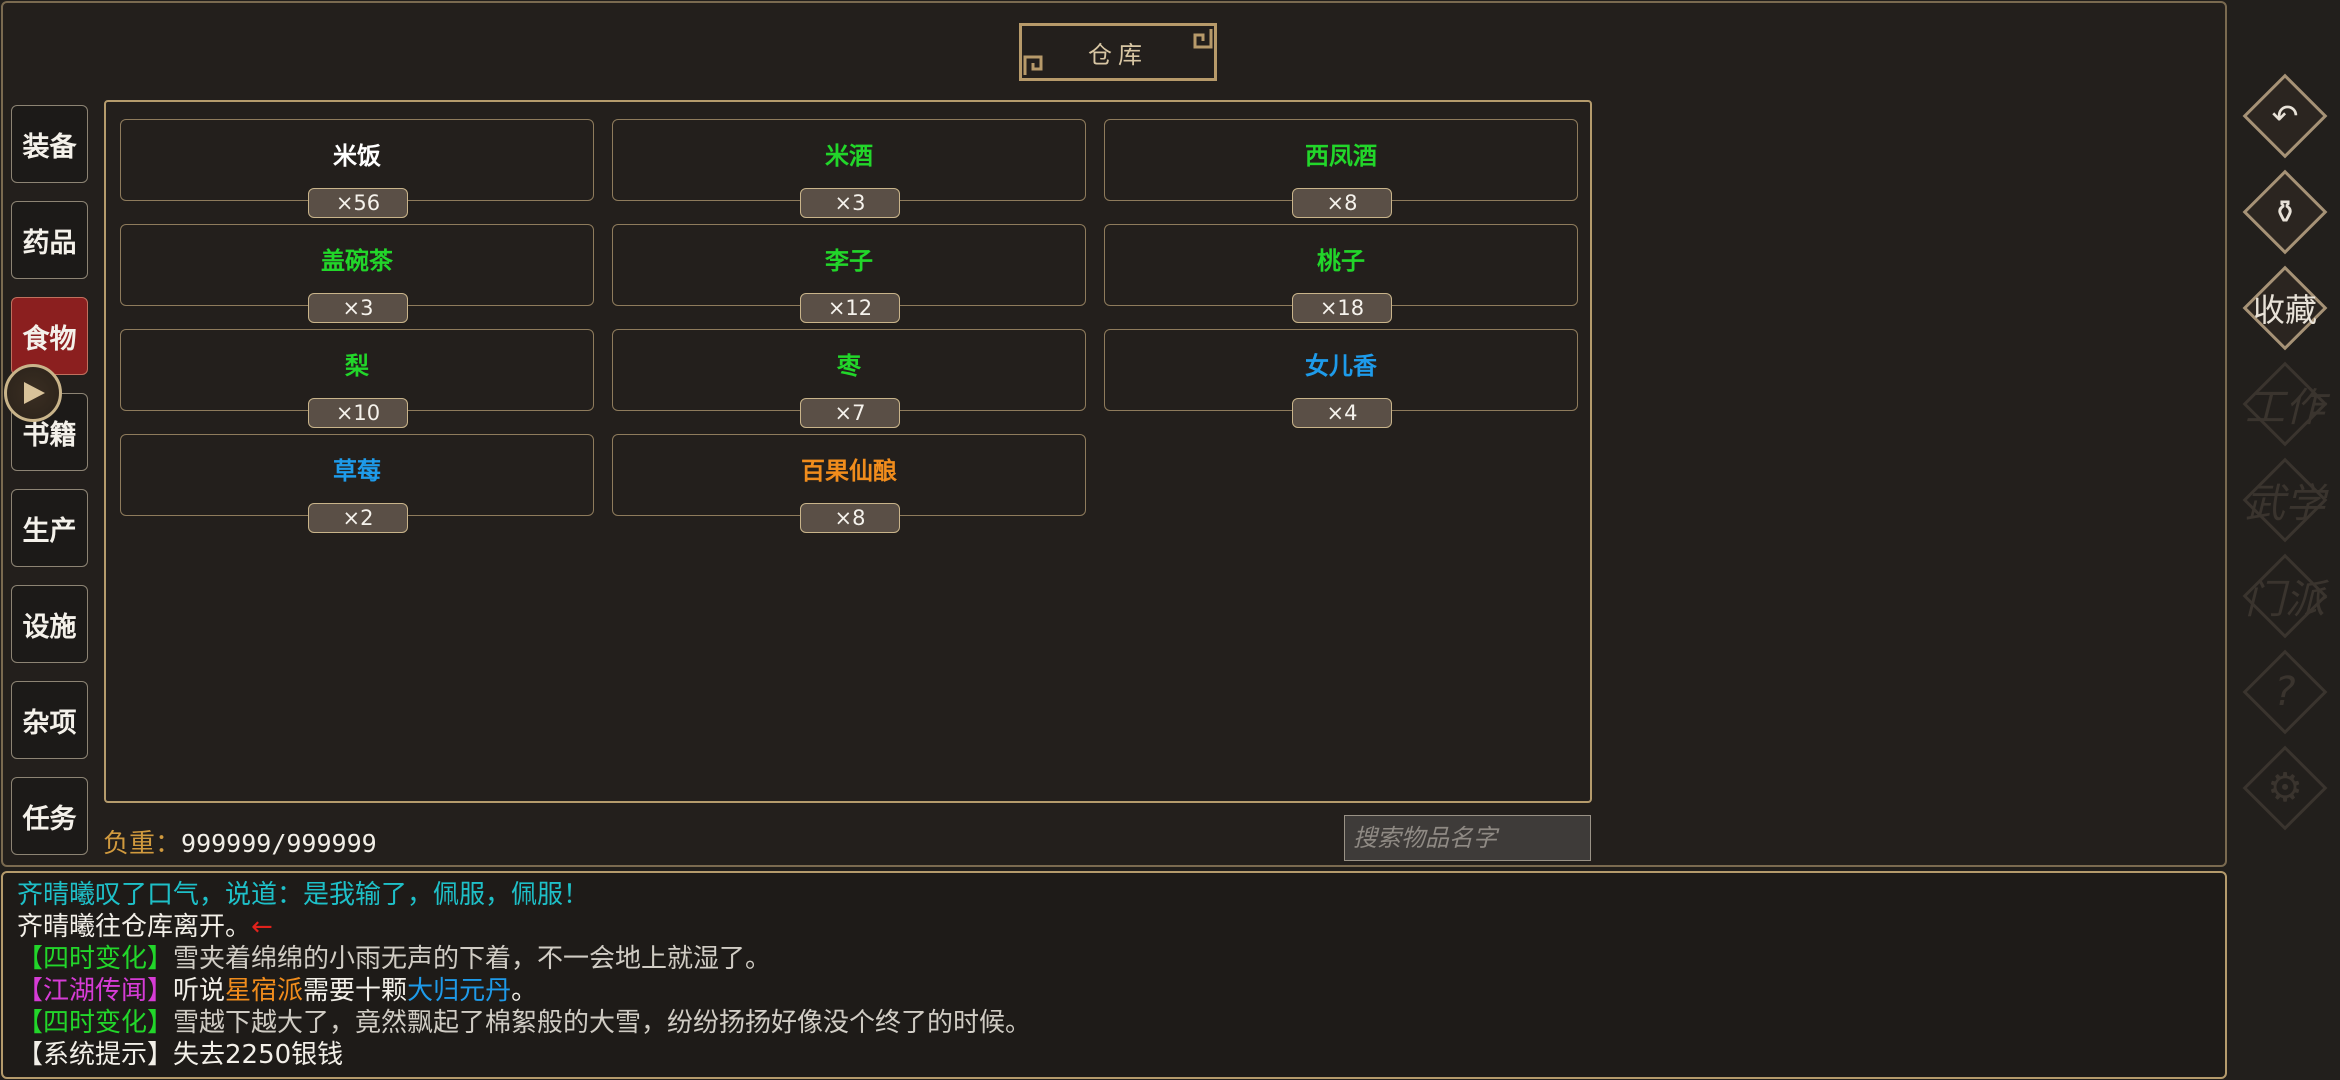  What do you see at coordinates (303, 895) in the screenshot?
I see `log-segment: 齐晴曦叹了口气，说道：是我输了，佩服，佩服！` at bounding box center [303, 895].